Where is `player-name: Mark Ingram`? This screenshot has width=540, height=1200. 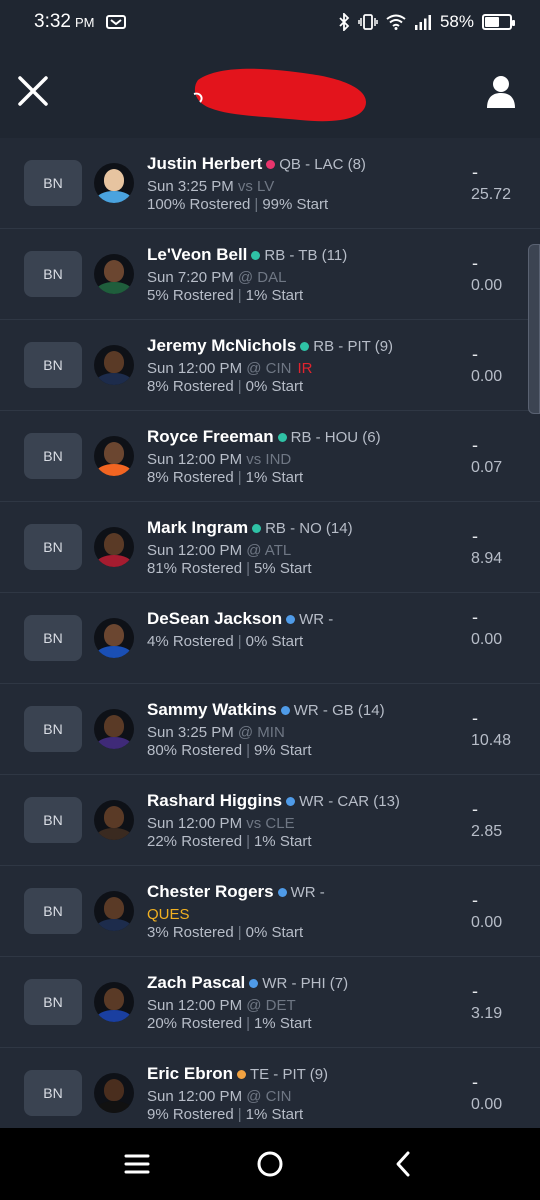
player-name: Mark Ingram is located at coordinates (197, 528).